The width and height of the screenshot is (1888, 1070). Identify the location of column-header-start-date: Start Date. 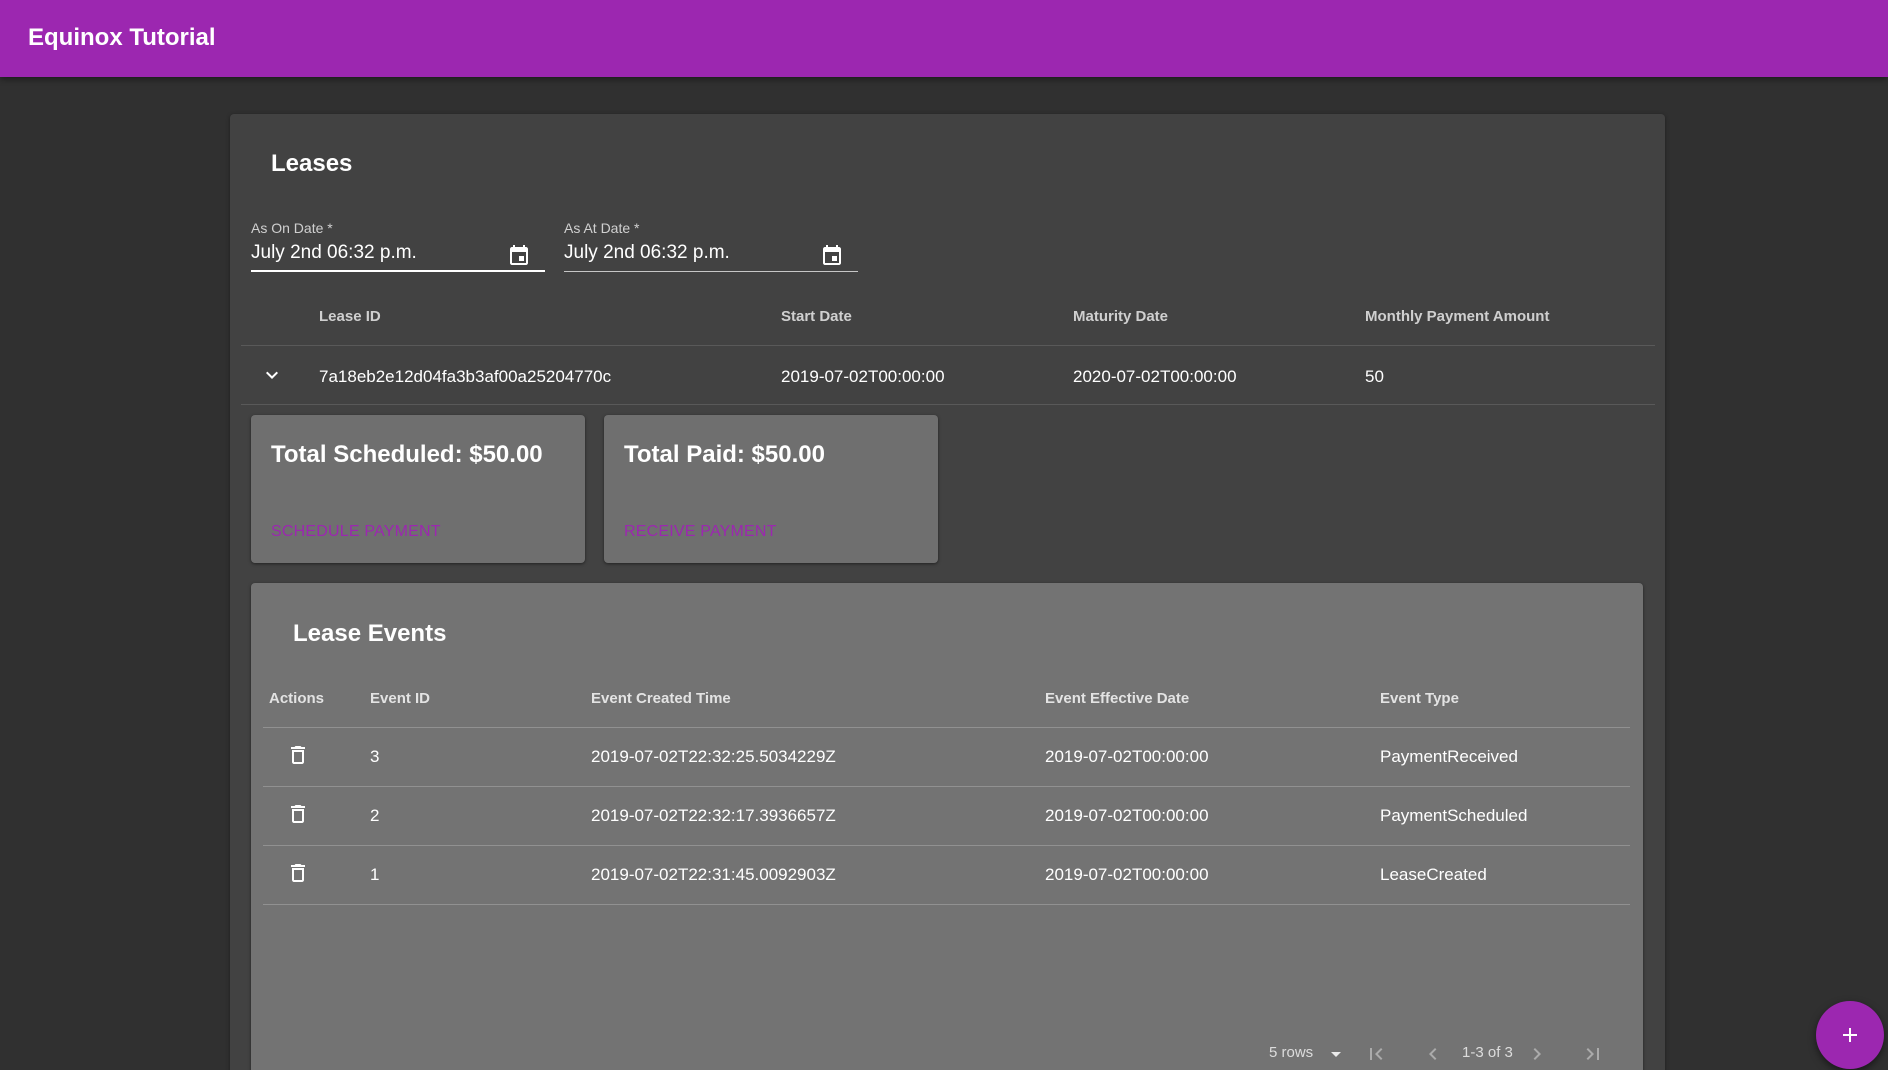
(816, 316).